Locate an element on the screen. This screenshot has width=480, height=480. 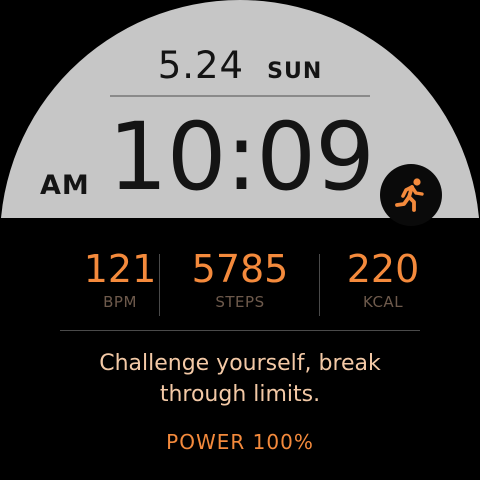
date-text: 5.24 is located at coordinates (201, 65).